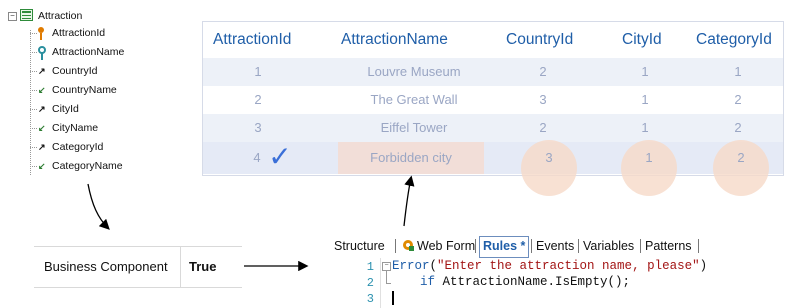 This screenshot has width=789, height=308. I want to click on annotation-arrows, so click(251, 223).